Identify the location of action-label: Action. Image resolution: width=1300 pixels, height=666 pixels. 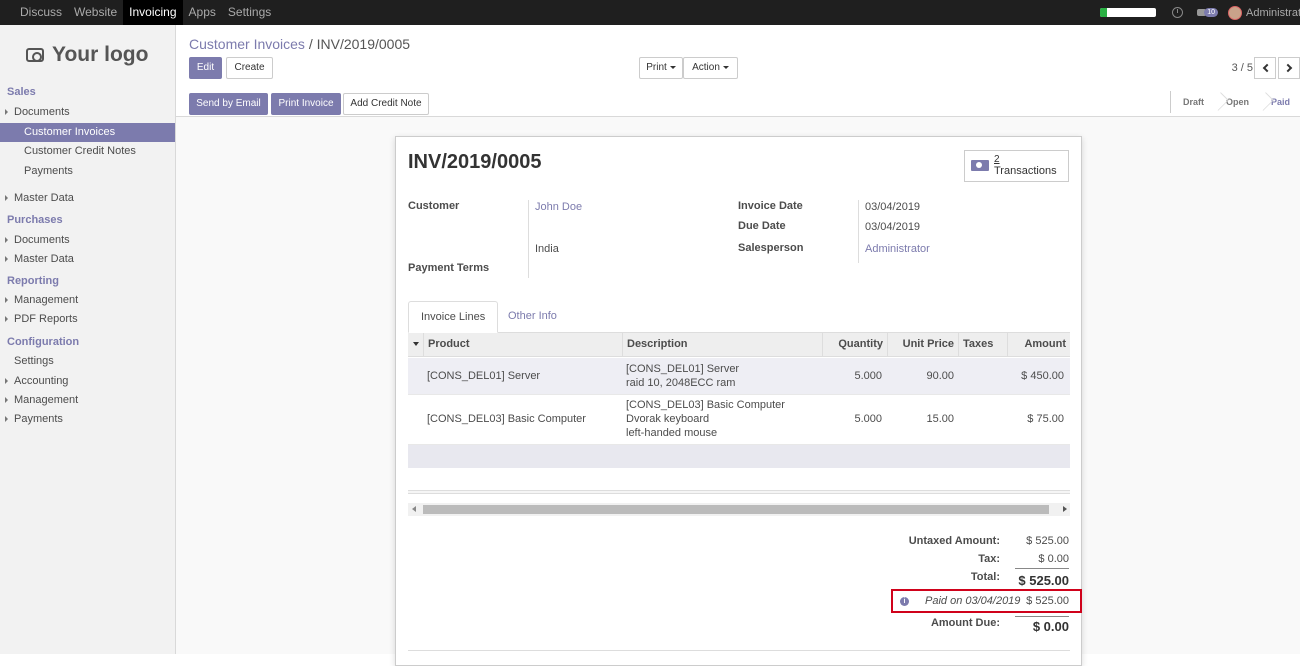
(706, 67).